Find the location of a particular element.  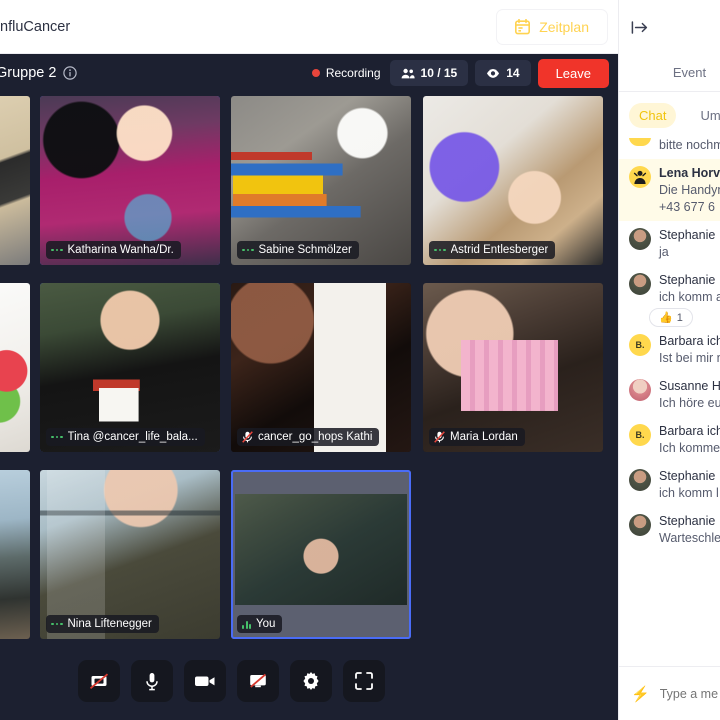

chat-message-body: Stephanie ich komm l is located at coordinates (689, 484).